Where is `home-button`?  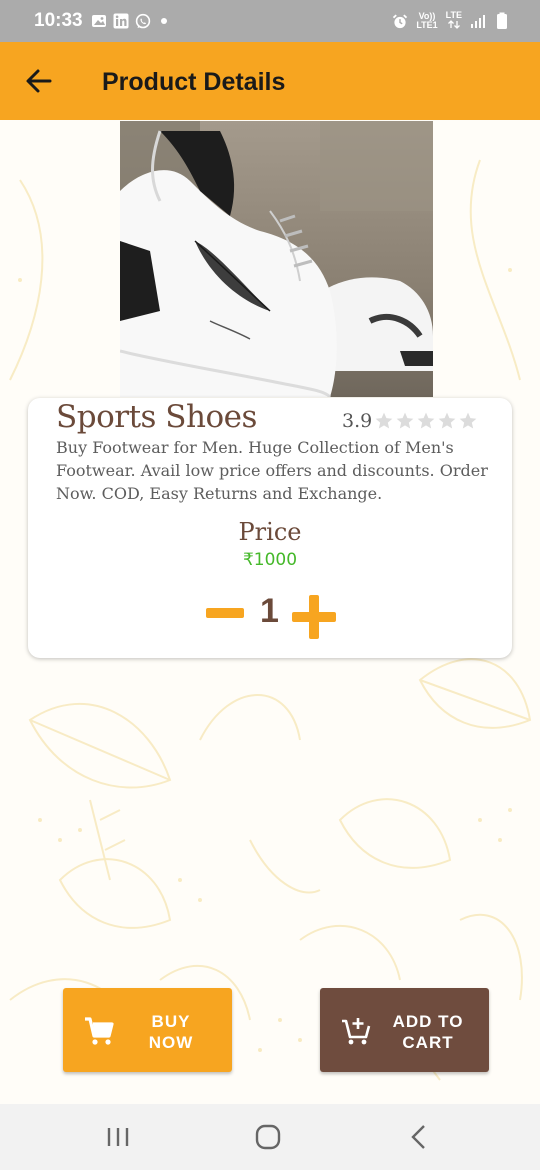 home-button is located at coordinates (268, 1137).